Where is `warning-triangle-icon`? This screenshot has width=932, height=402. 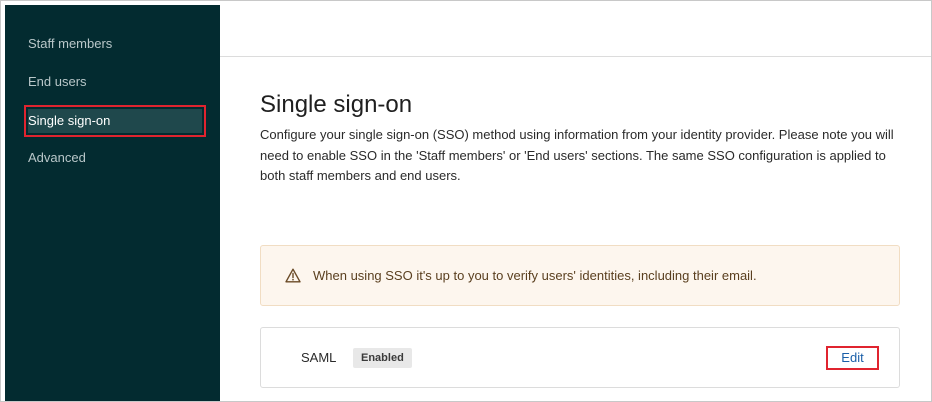 warning-triangle-icon is located at coordinates (293, 275).